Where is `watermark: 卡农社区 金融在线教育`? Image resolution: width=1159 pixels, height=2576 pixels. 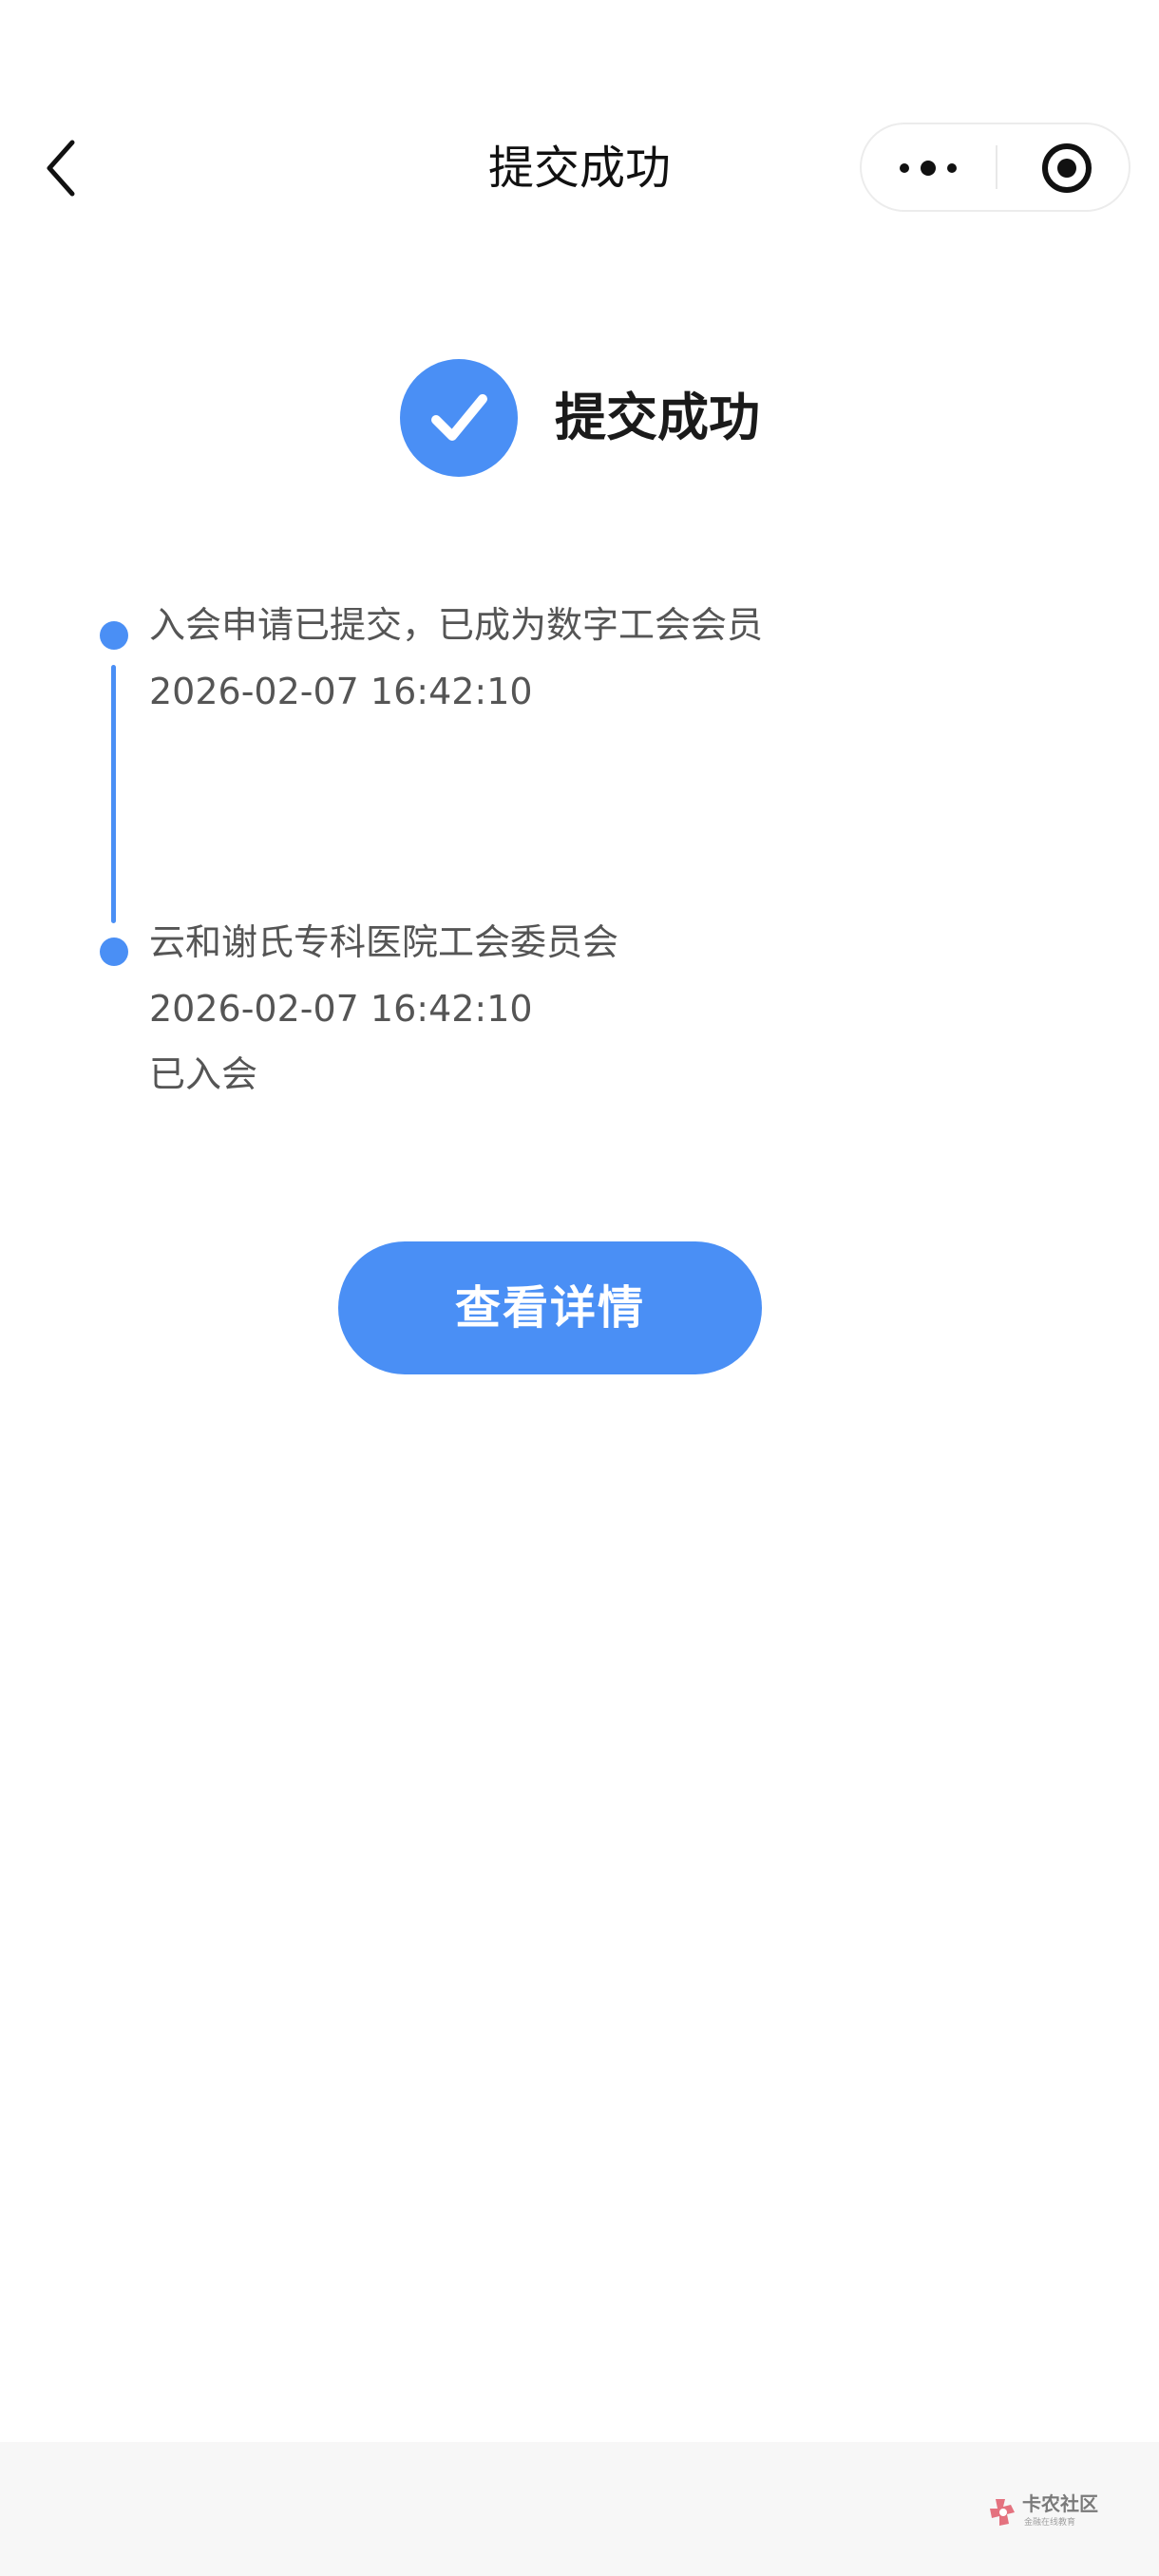
watermark: 卡农社区 金融在线教育 is located at coordinates (1052, 2512).